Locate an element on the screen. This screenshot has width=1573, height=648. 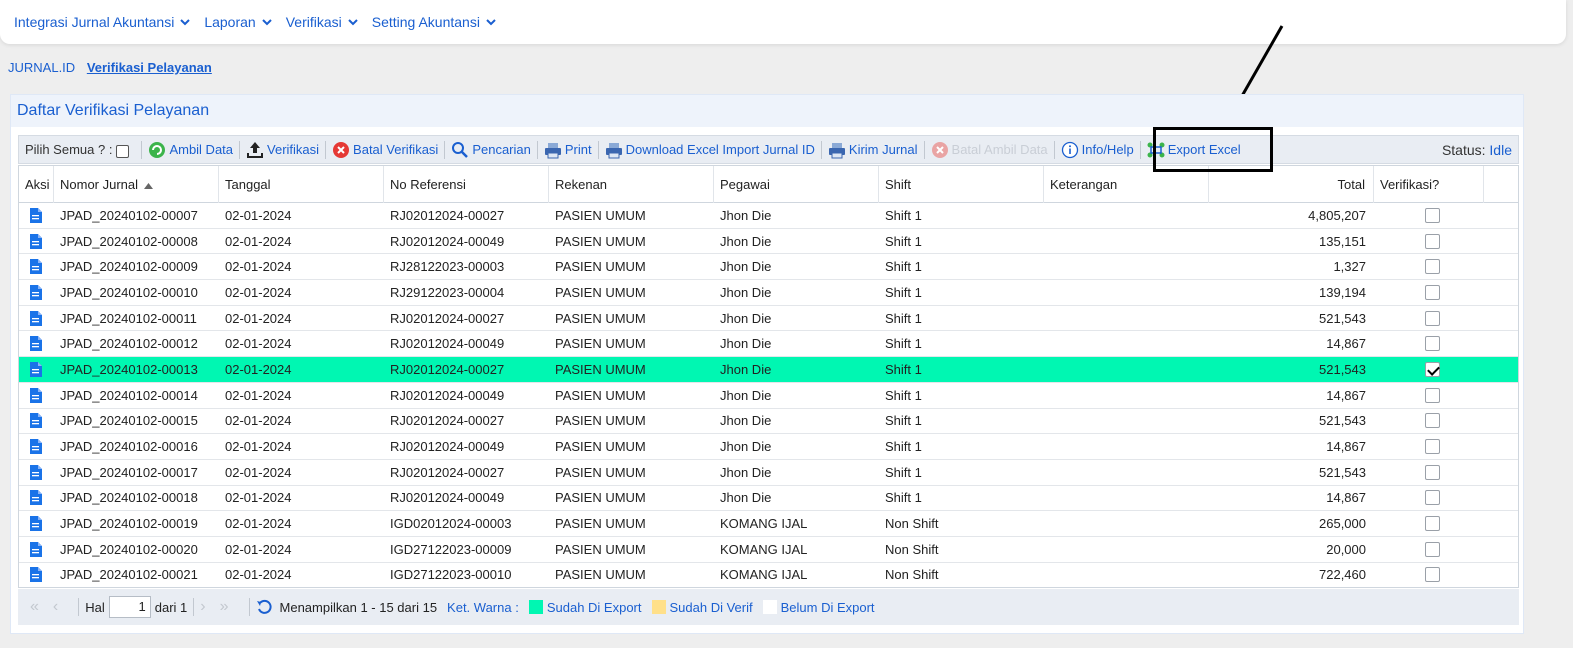
column-header-nomor-jurnal: Nomor Jurnal is located at coordinates (136, 184).